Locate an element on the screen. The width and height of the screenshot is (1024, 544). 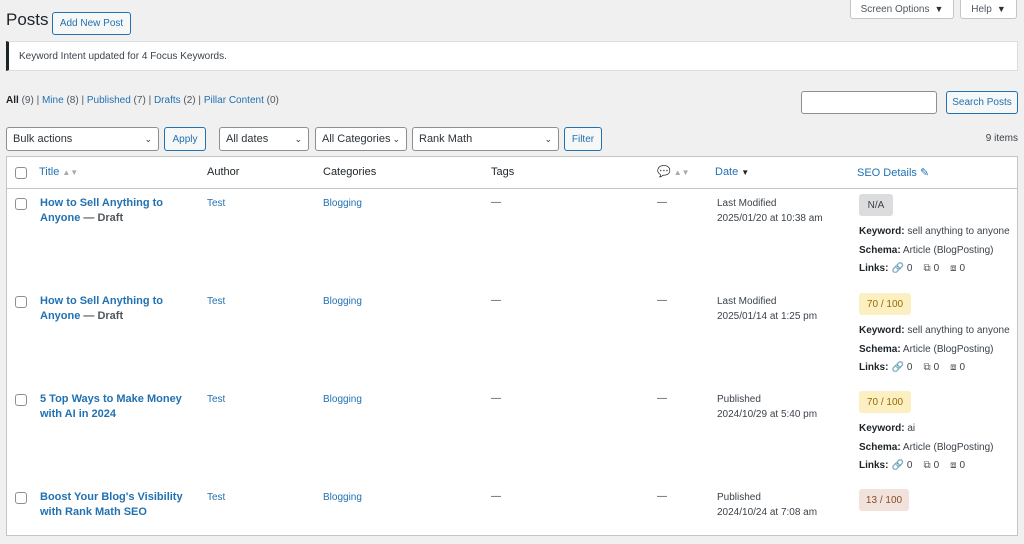
filter-button: Filter is located at coordinates (583, 139).